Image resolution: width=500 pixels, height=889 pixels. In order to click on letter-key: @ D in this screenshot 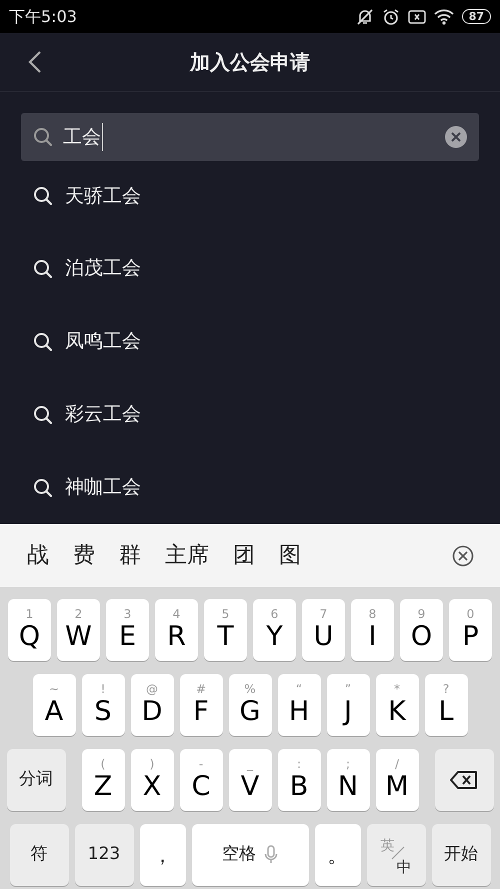, I will do `click(152, 705)`.